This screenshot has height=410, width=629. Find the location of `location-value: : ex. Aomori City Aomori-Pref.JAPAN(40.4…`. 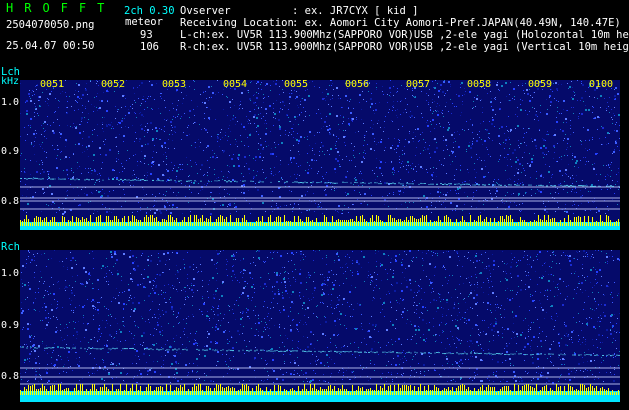

location-value: : ex. Aomori City Aomori-Pref.JAPAN(40.4… is located at coordinates (456, 23).